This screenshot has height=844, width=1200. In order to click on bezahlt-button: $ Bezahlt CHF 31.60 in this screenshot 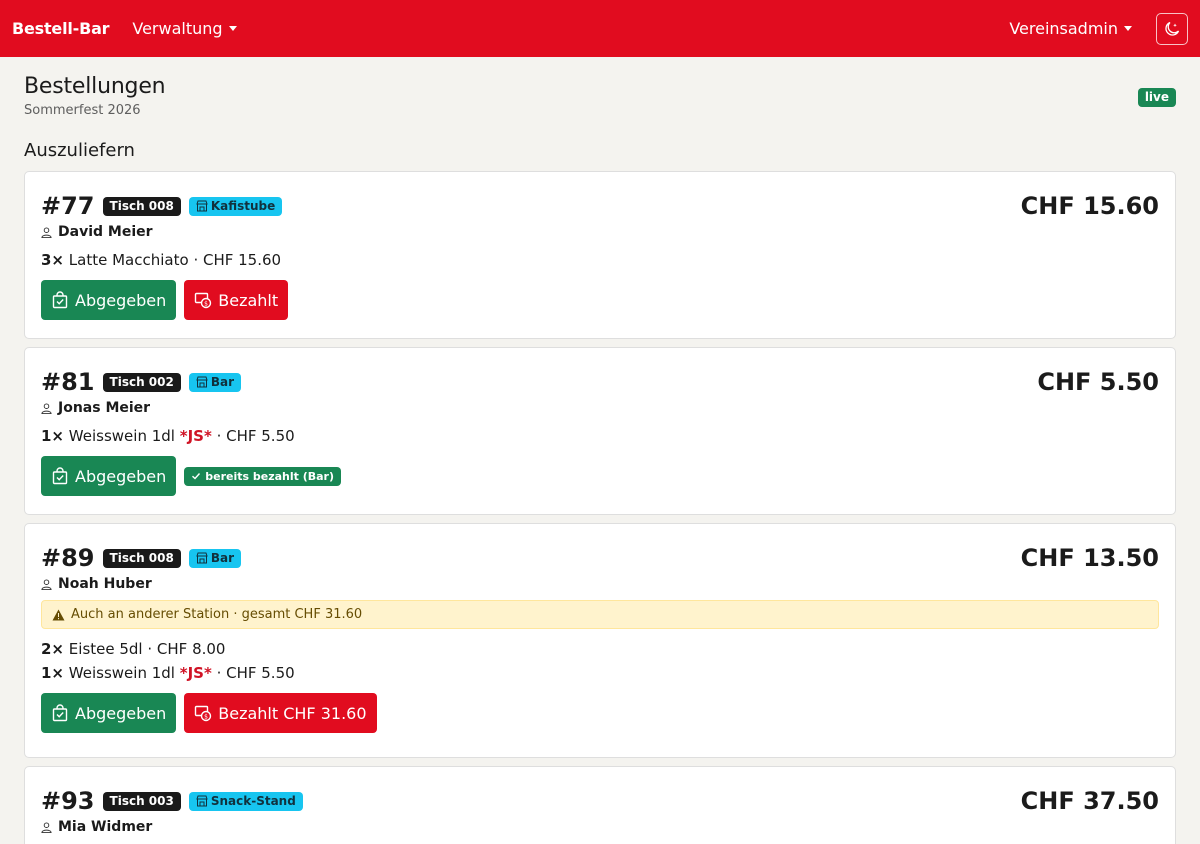, I will do `click(280, 713)`.